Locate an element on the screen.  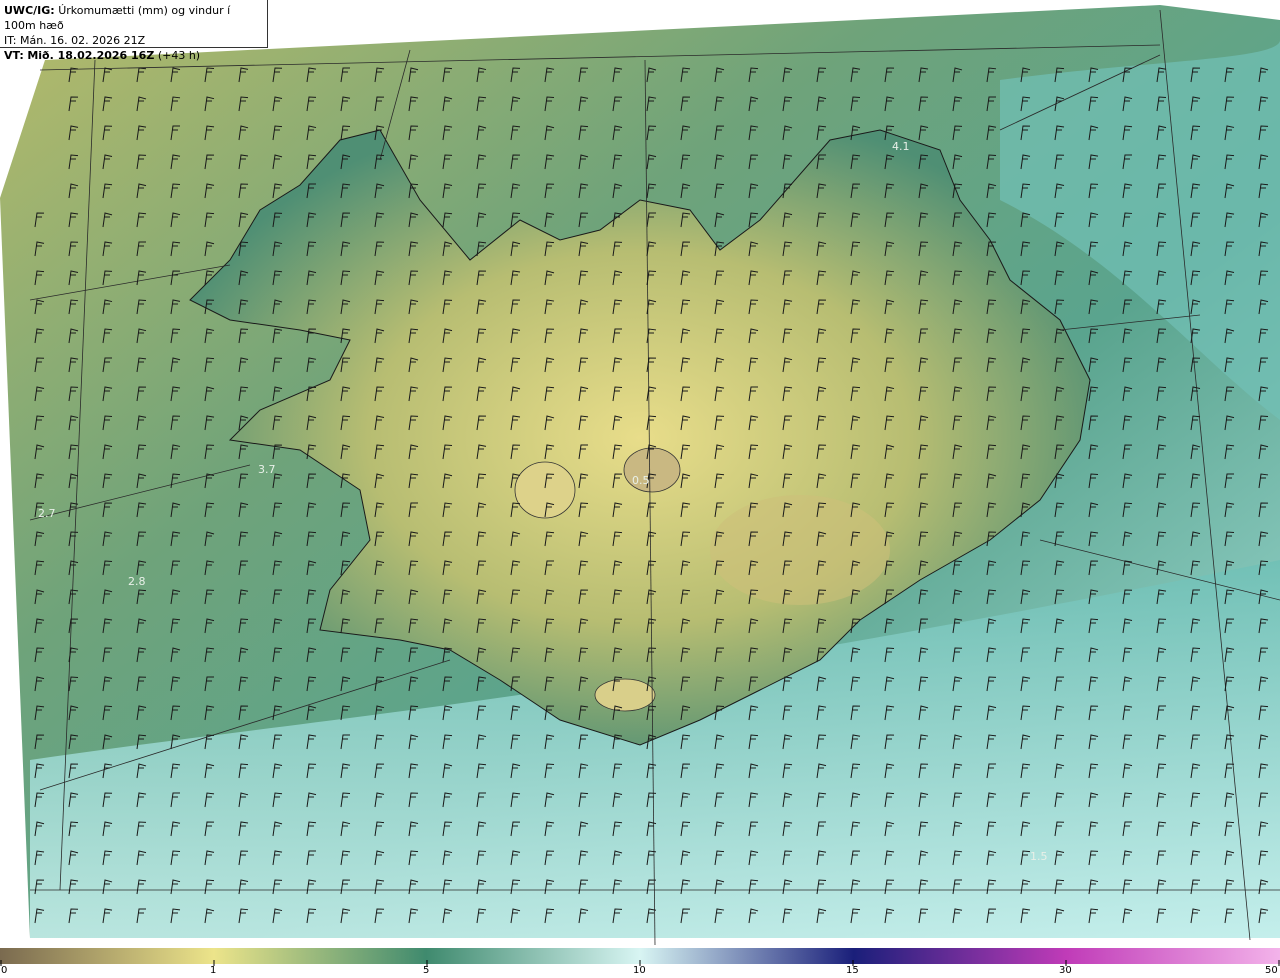
valid-line: VT: Mið. 18.02.2026 16Z (+43 h) is located at coordinates (133, 55).